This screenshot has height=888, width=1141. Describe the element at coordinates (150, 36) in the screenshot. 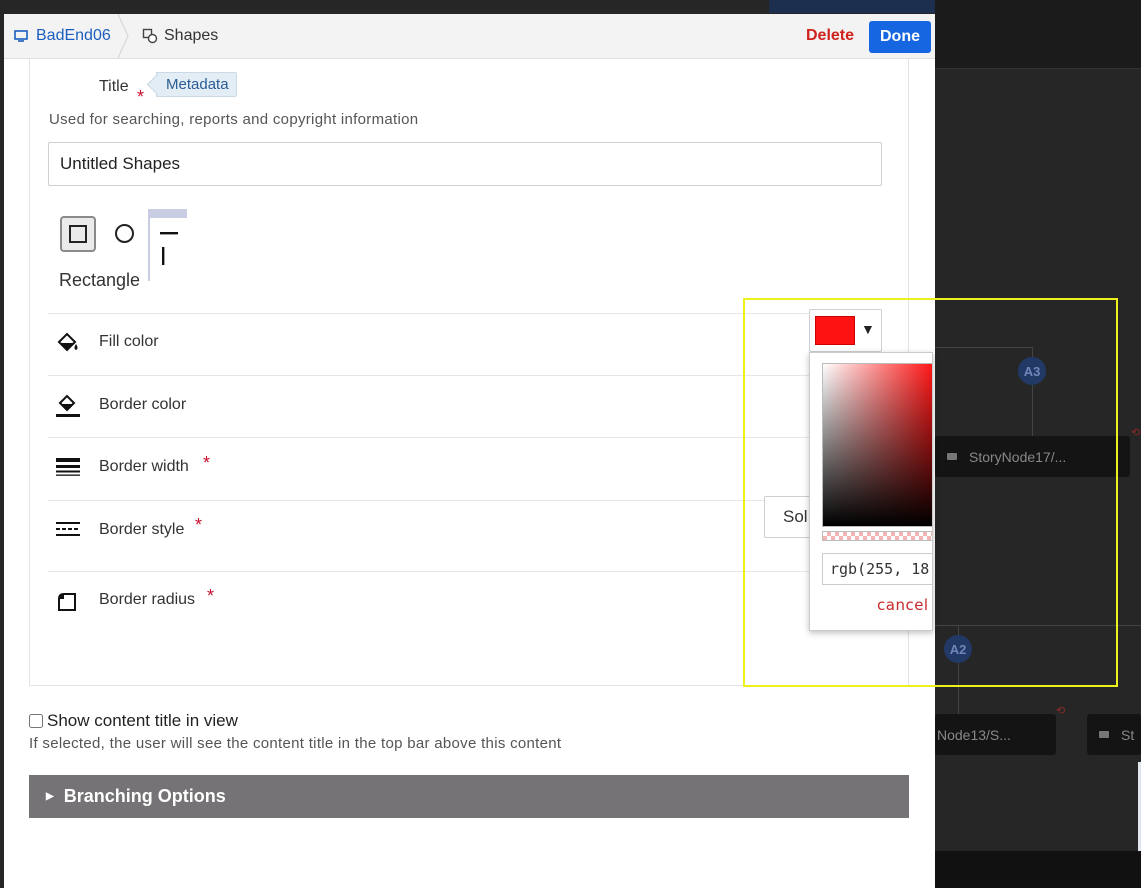

I see `shapes-icon` at that location.